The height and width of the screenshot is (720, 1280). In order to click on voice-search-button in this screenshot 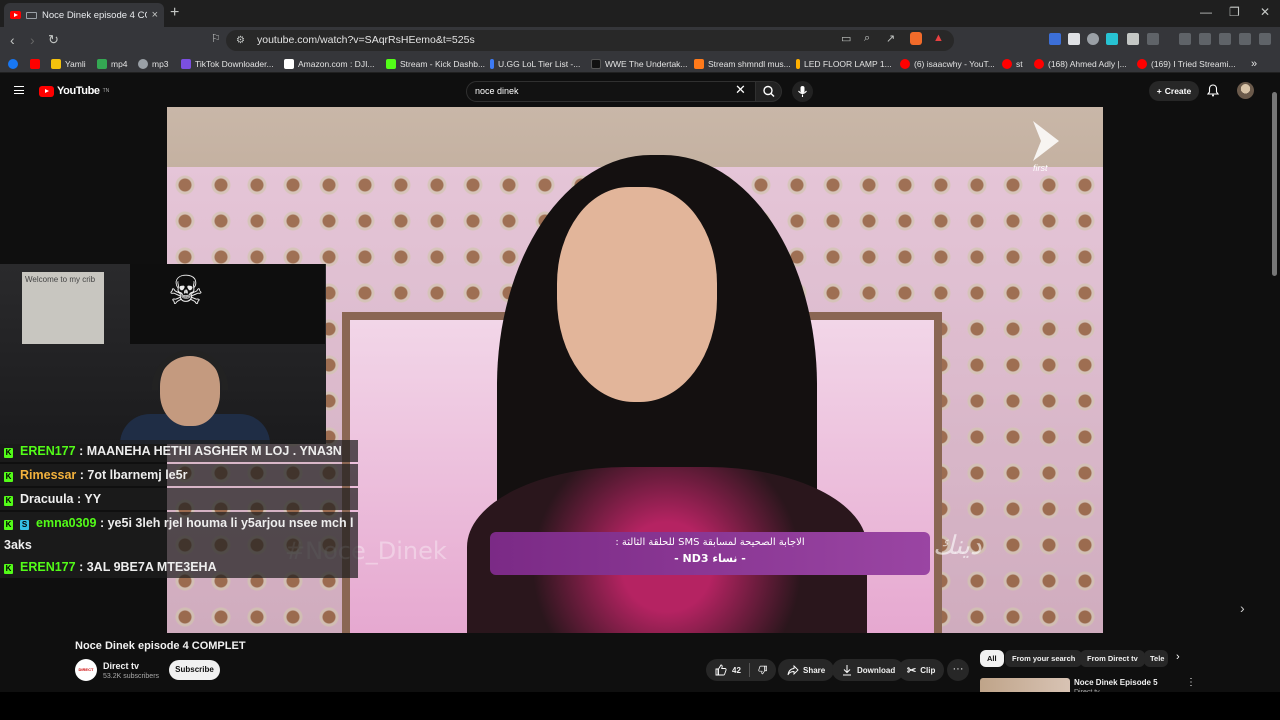, I will do `click(802, 91)`.